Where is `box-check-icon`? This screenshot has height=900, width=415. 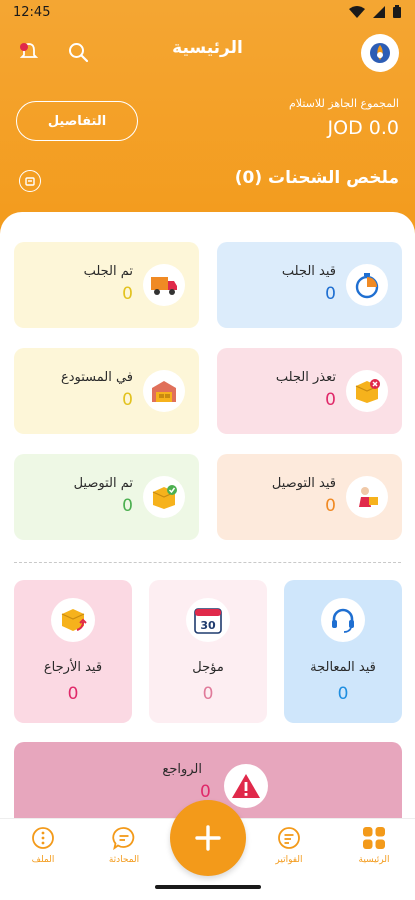 box-check-icon is located at coordinates (164, 497).